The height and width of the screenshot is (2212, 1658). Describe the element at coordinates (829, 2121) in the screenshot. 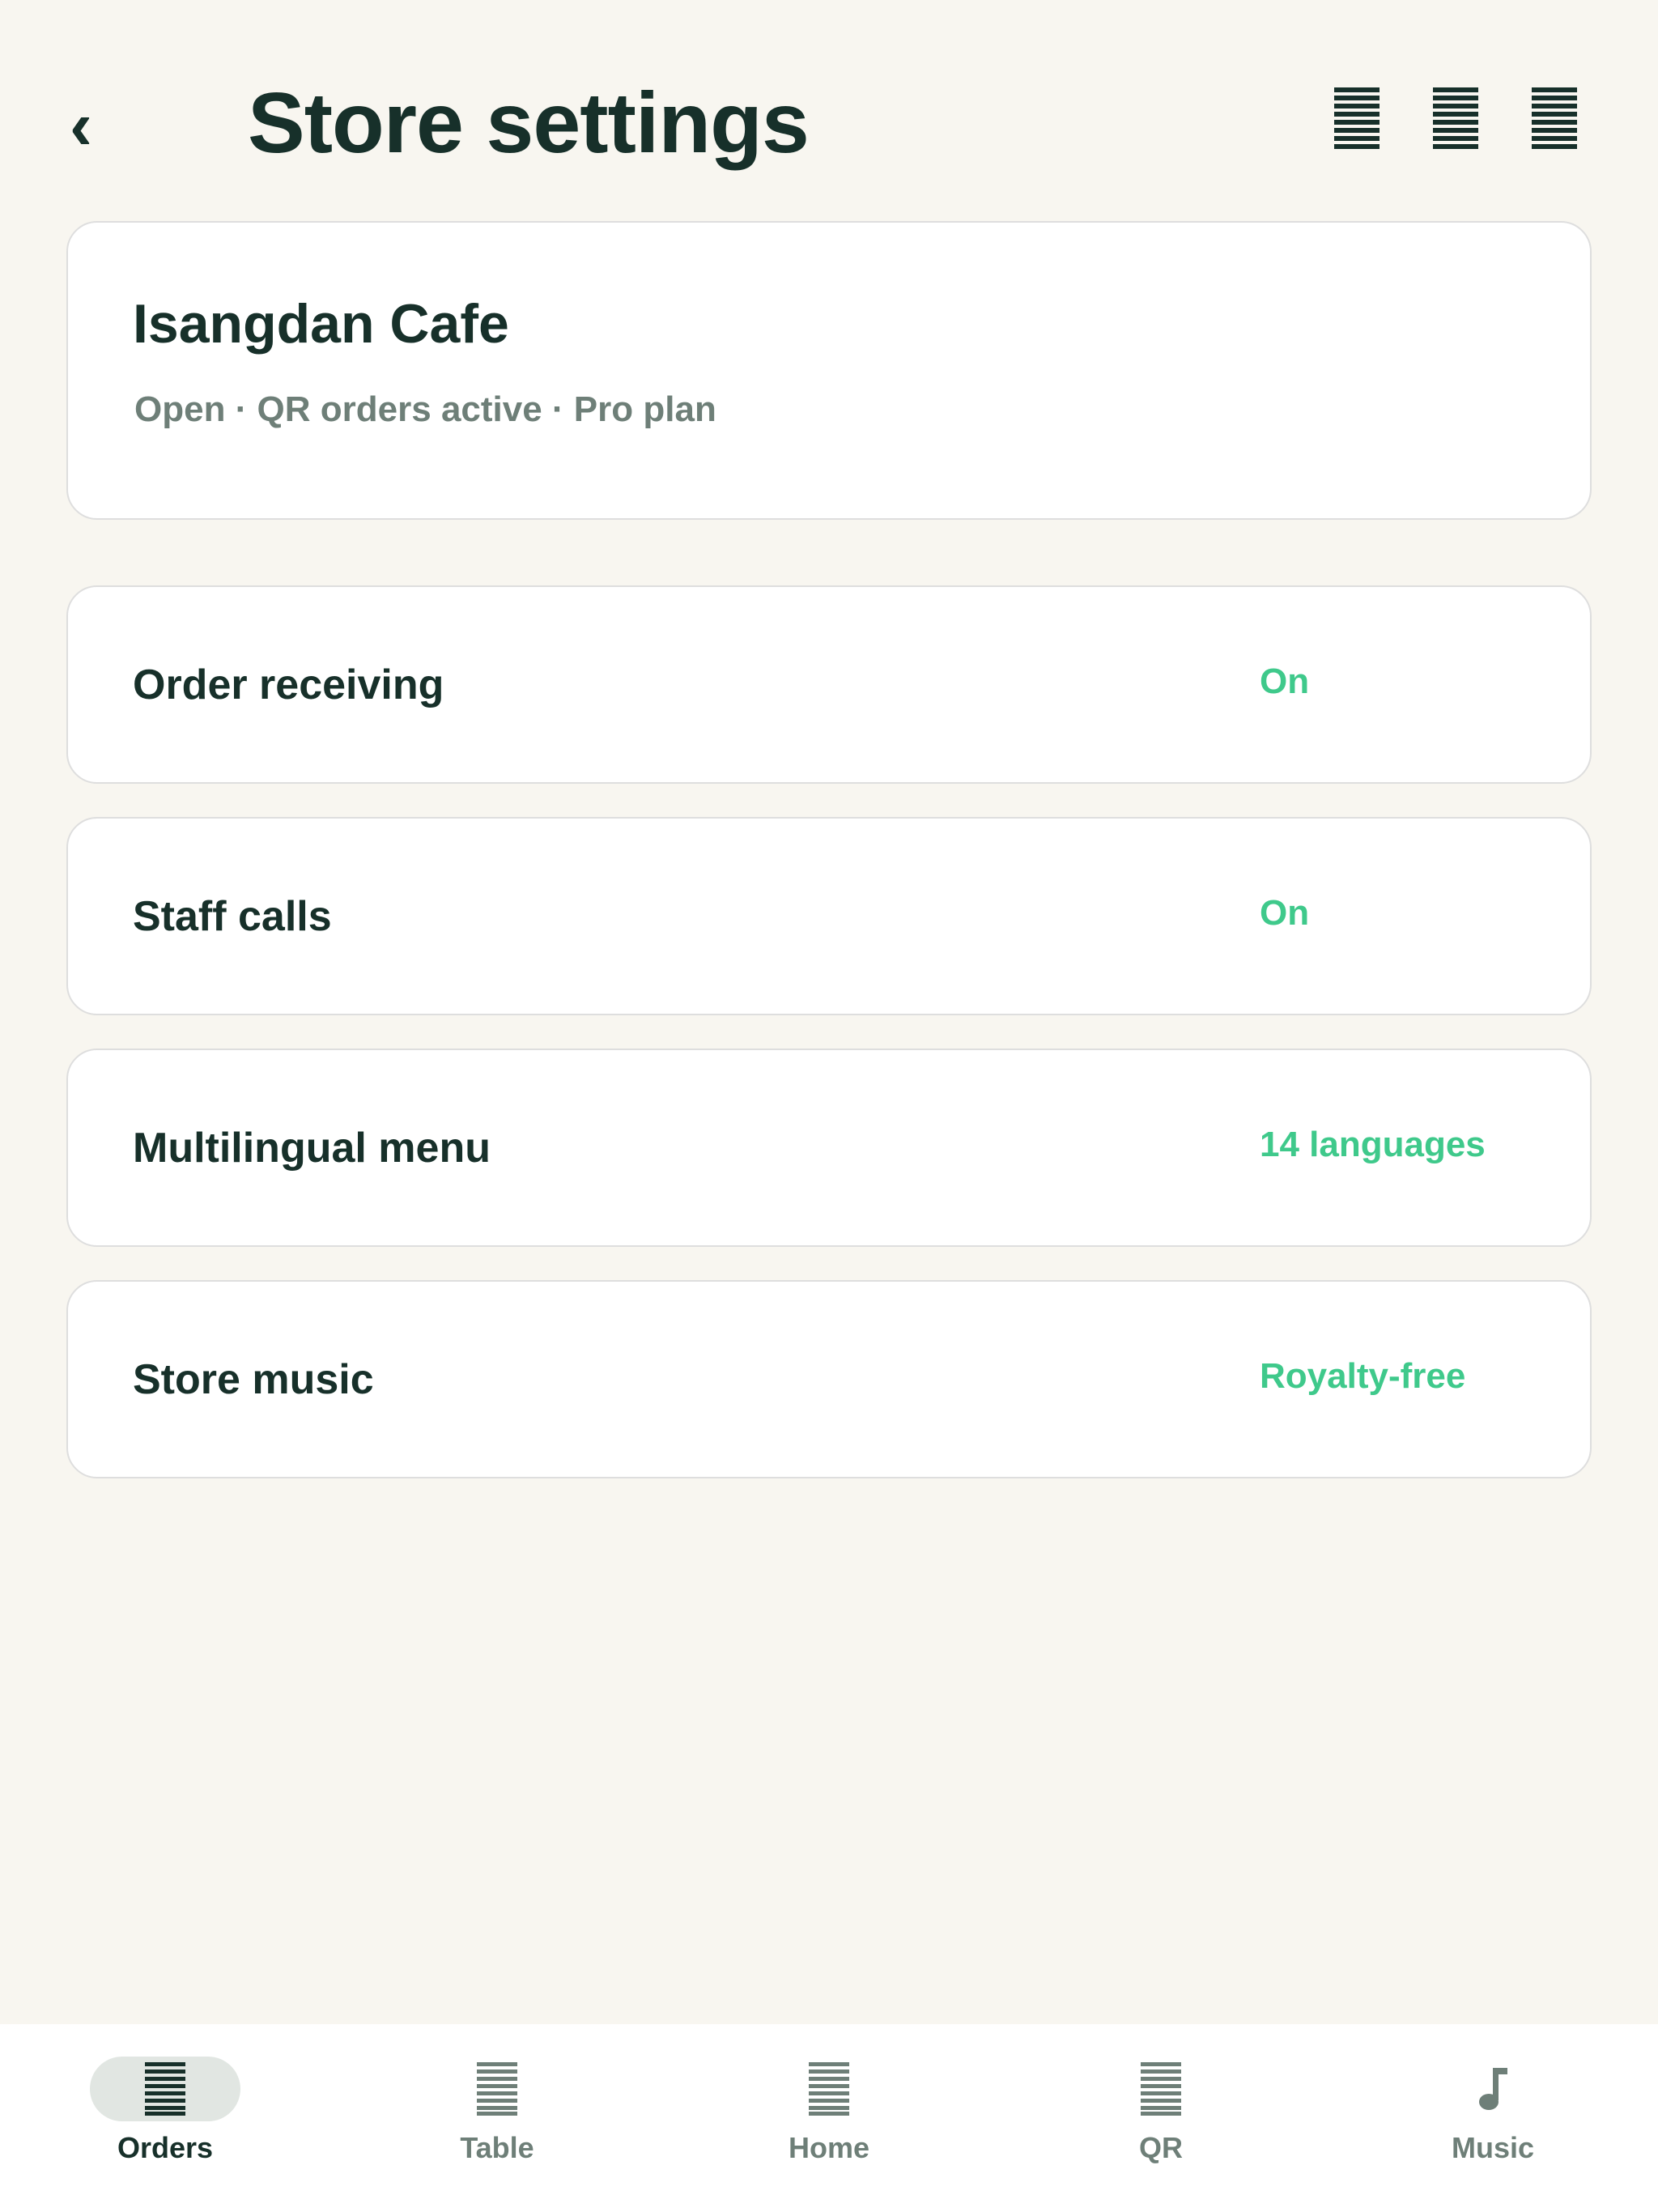

I see `nav-item-home: Home` at that location.